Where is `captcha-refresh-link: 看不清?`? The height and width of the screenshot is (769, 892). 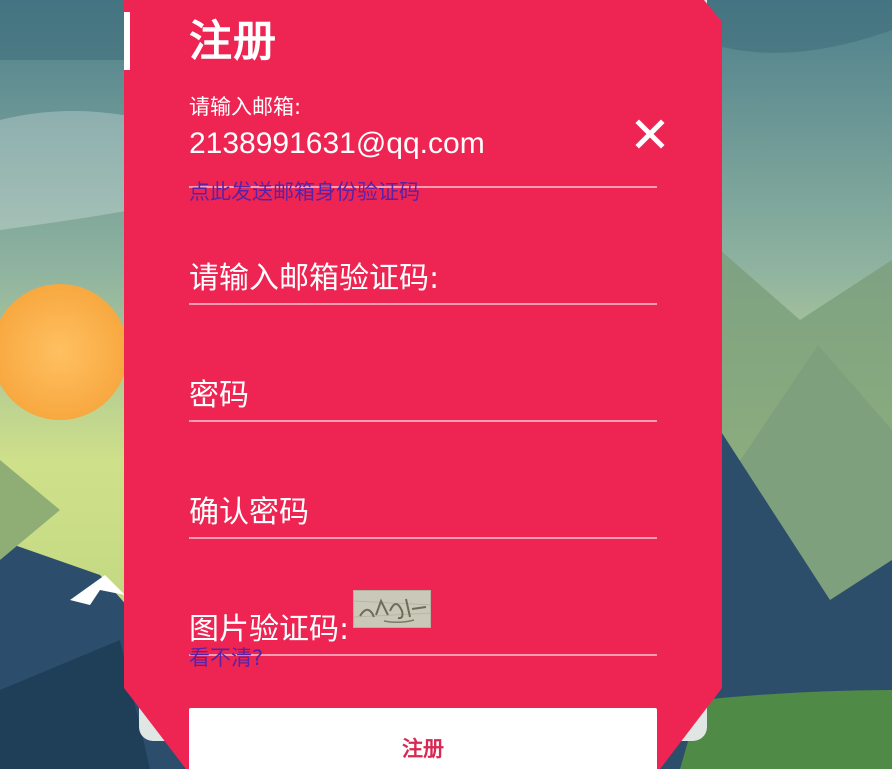
captcha-refresh-link: 看不清? is located at coordinates (226, 658).